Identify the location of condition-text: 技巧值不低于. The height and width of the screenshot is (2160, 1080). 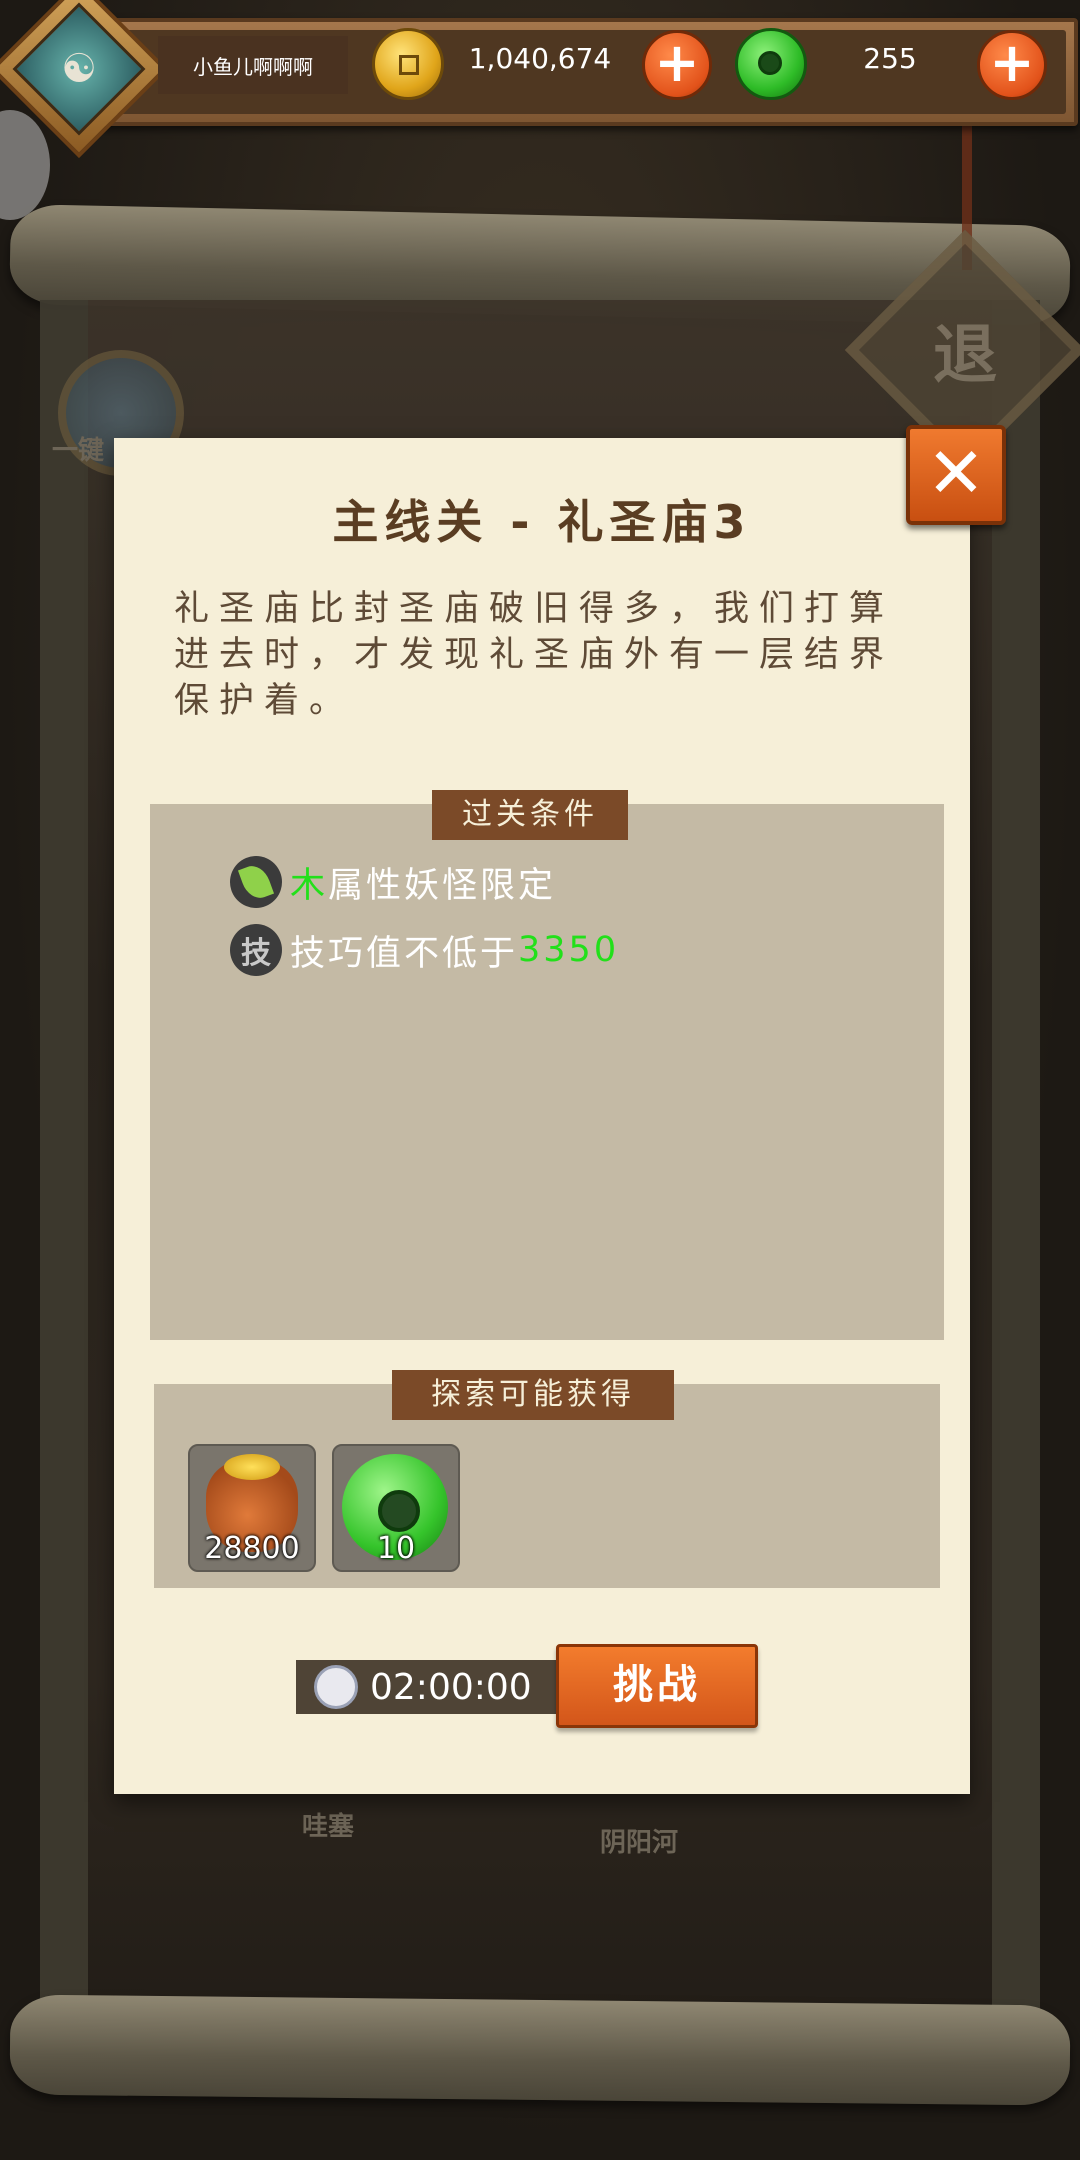
(404, 953).